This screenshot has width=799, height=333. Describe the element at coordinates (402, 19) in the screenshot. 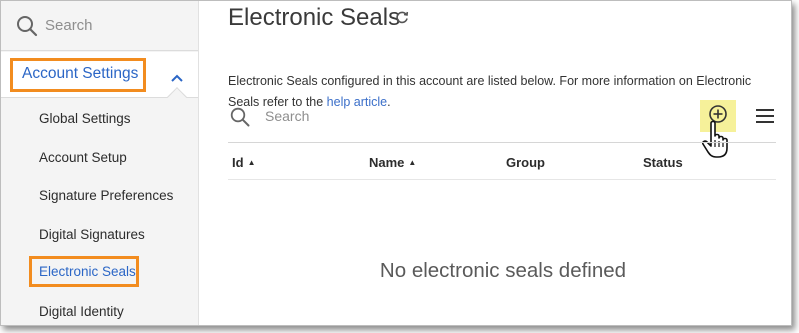

I see `refresh-icon` at that location.